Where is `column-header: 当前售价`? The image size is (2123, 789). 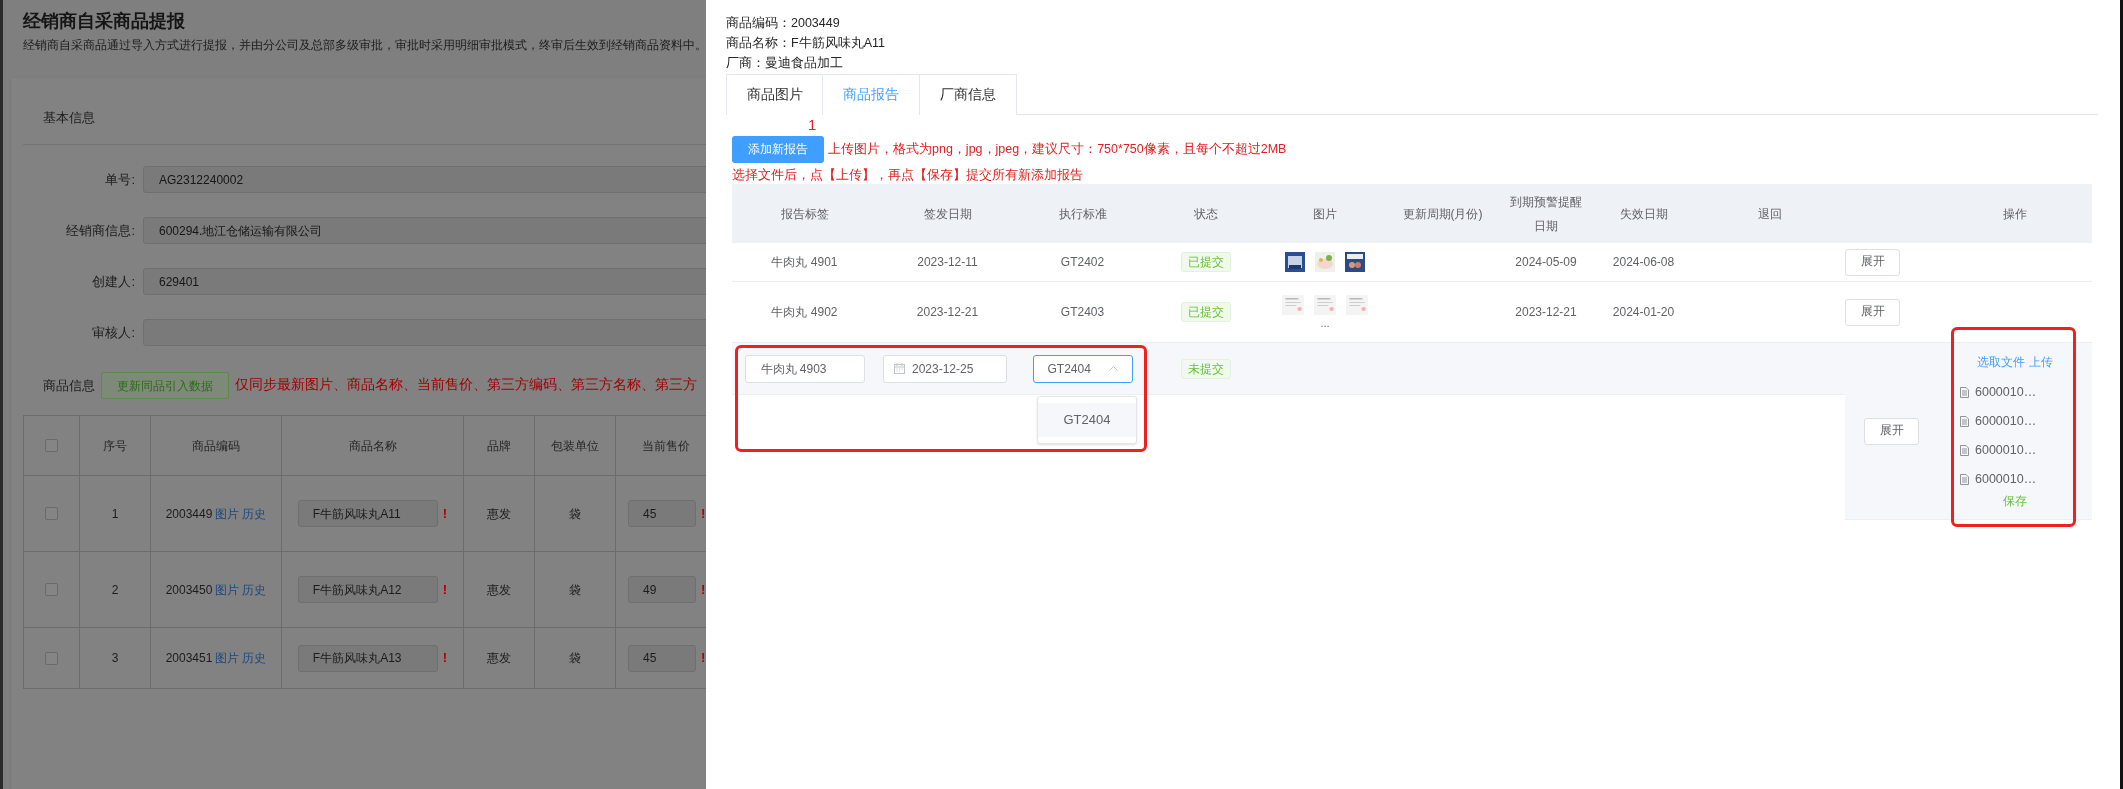
column-header: 当前售价 is located at coordinates (665, 446).